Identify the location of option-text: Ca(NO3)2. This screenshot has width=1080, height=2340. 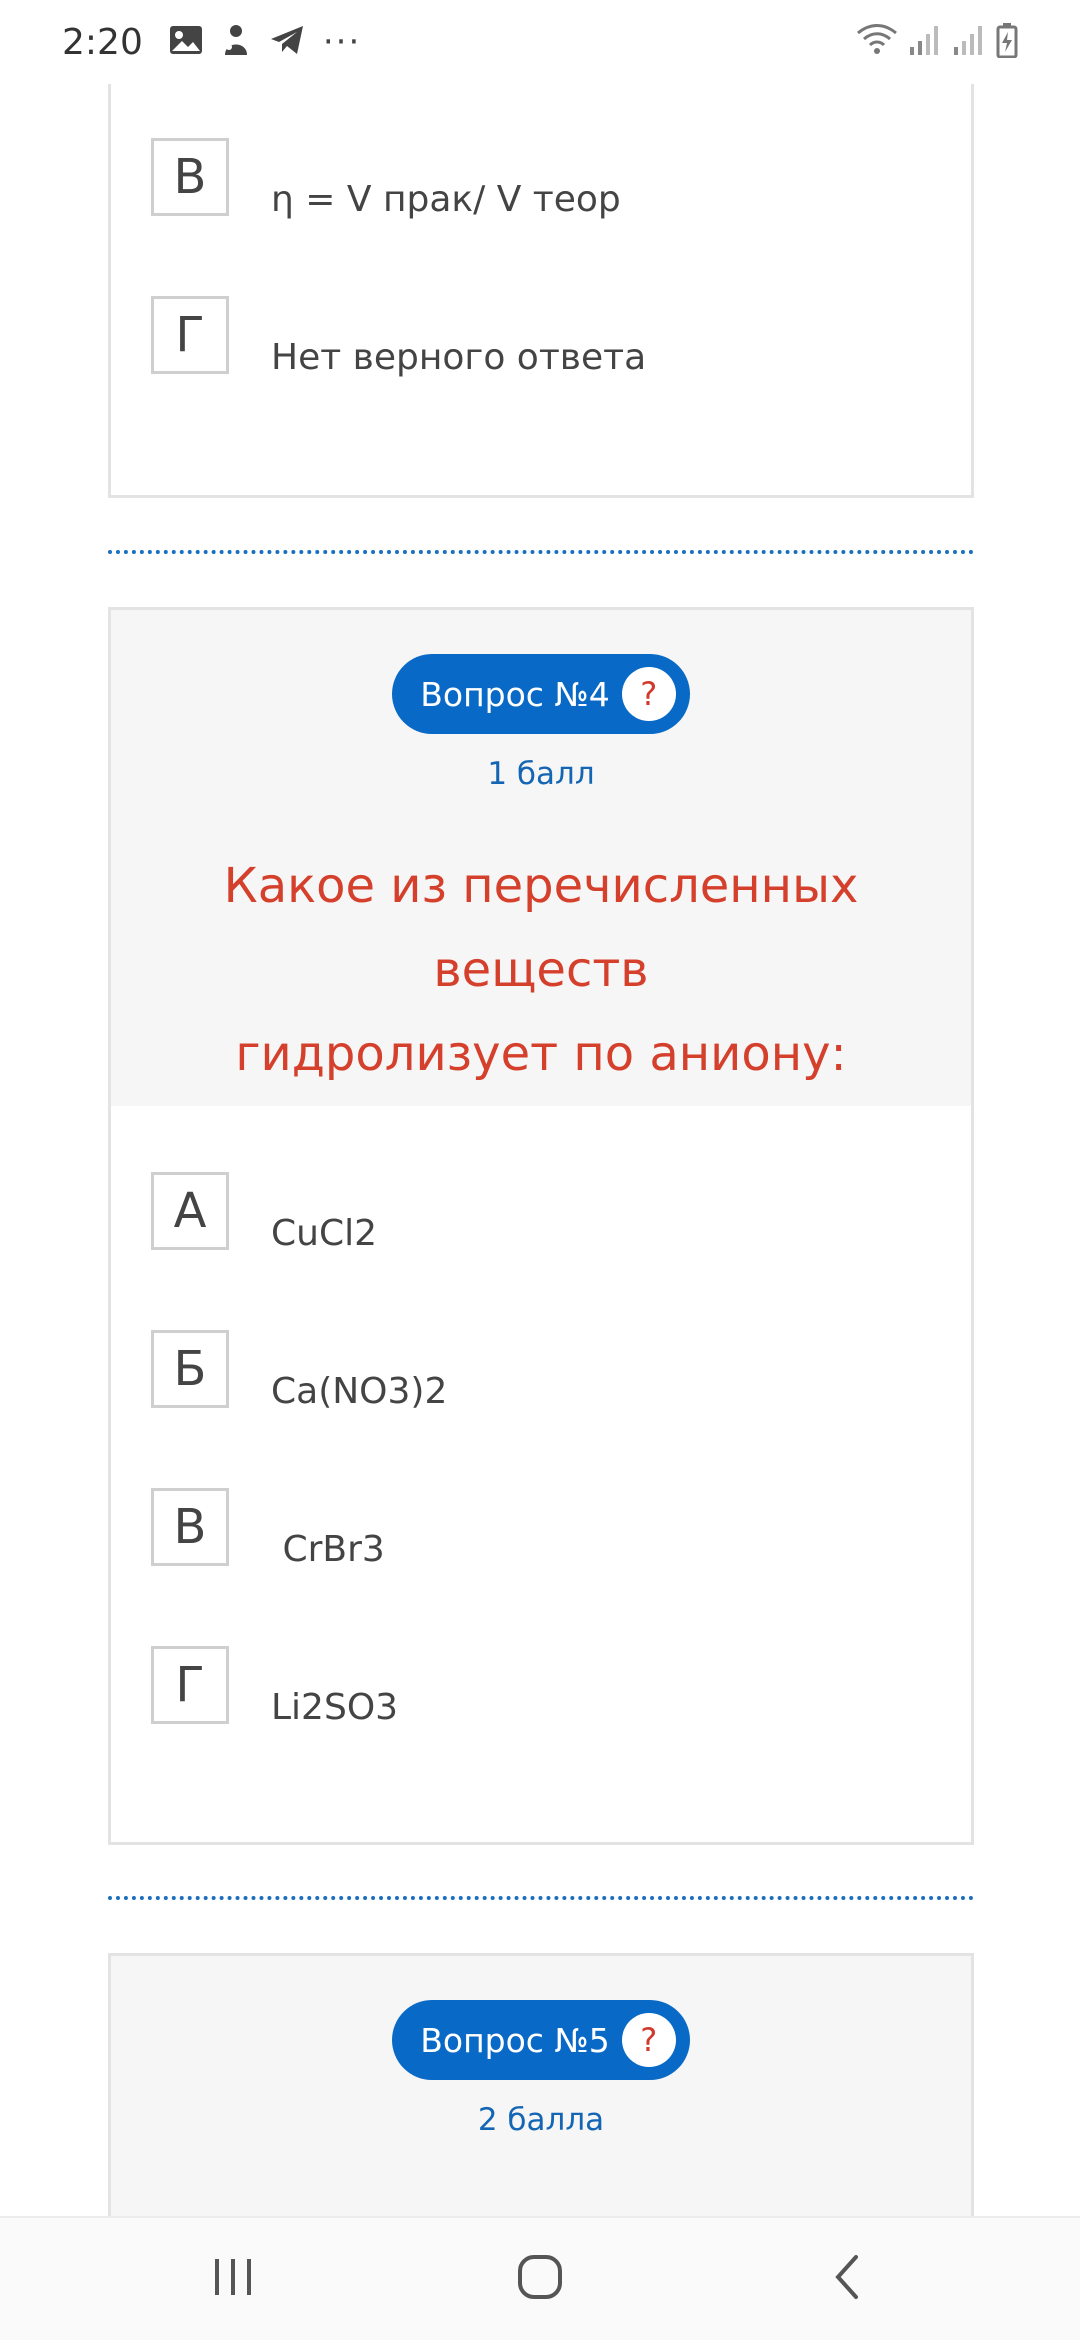
(359, 1391).